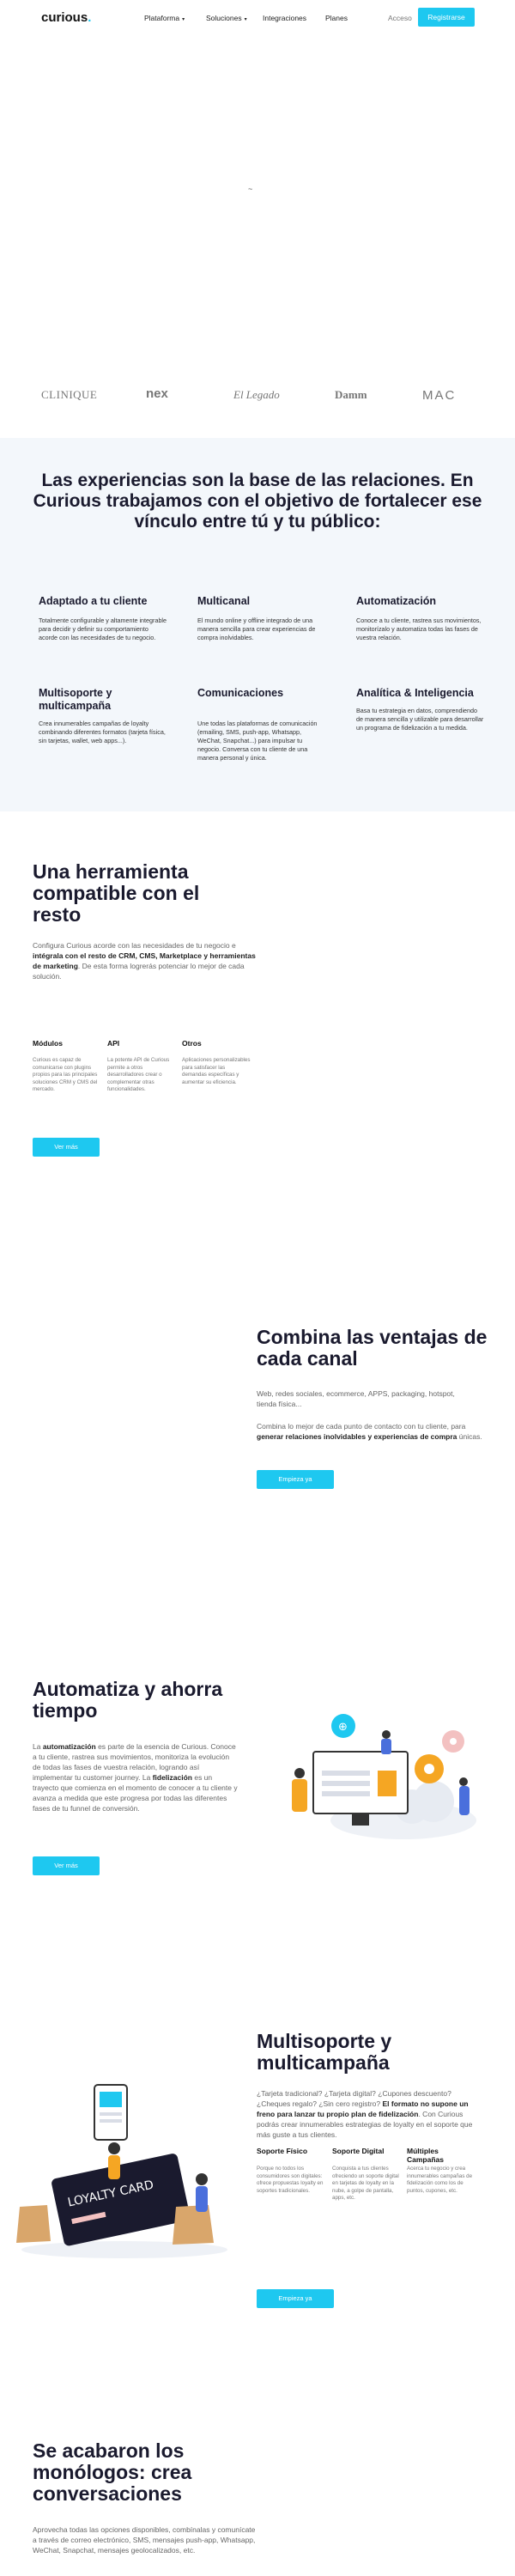 This screenshot has width=515, height=2576. What do you see at coordinates (116, 893) in the screenshot?
I see `tool-heading: Una herramienta compatible con el resto` at bounding box center [116, 893].